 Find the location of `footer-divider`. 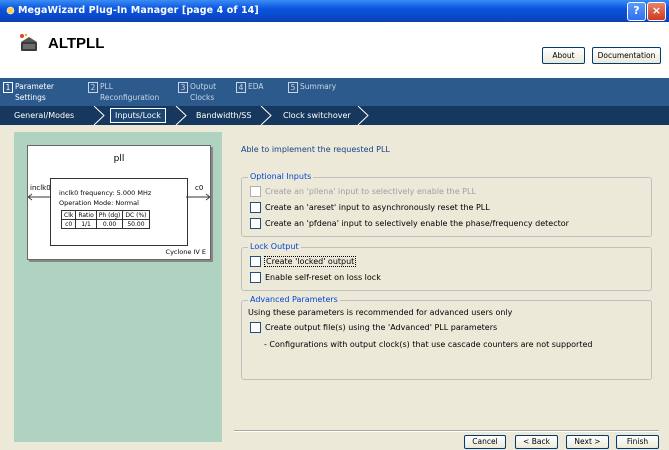

footer-divider is located at coordinates (446, 431).